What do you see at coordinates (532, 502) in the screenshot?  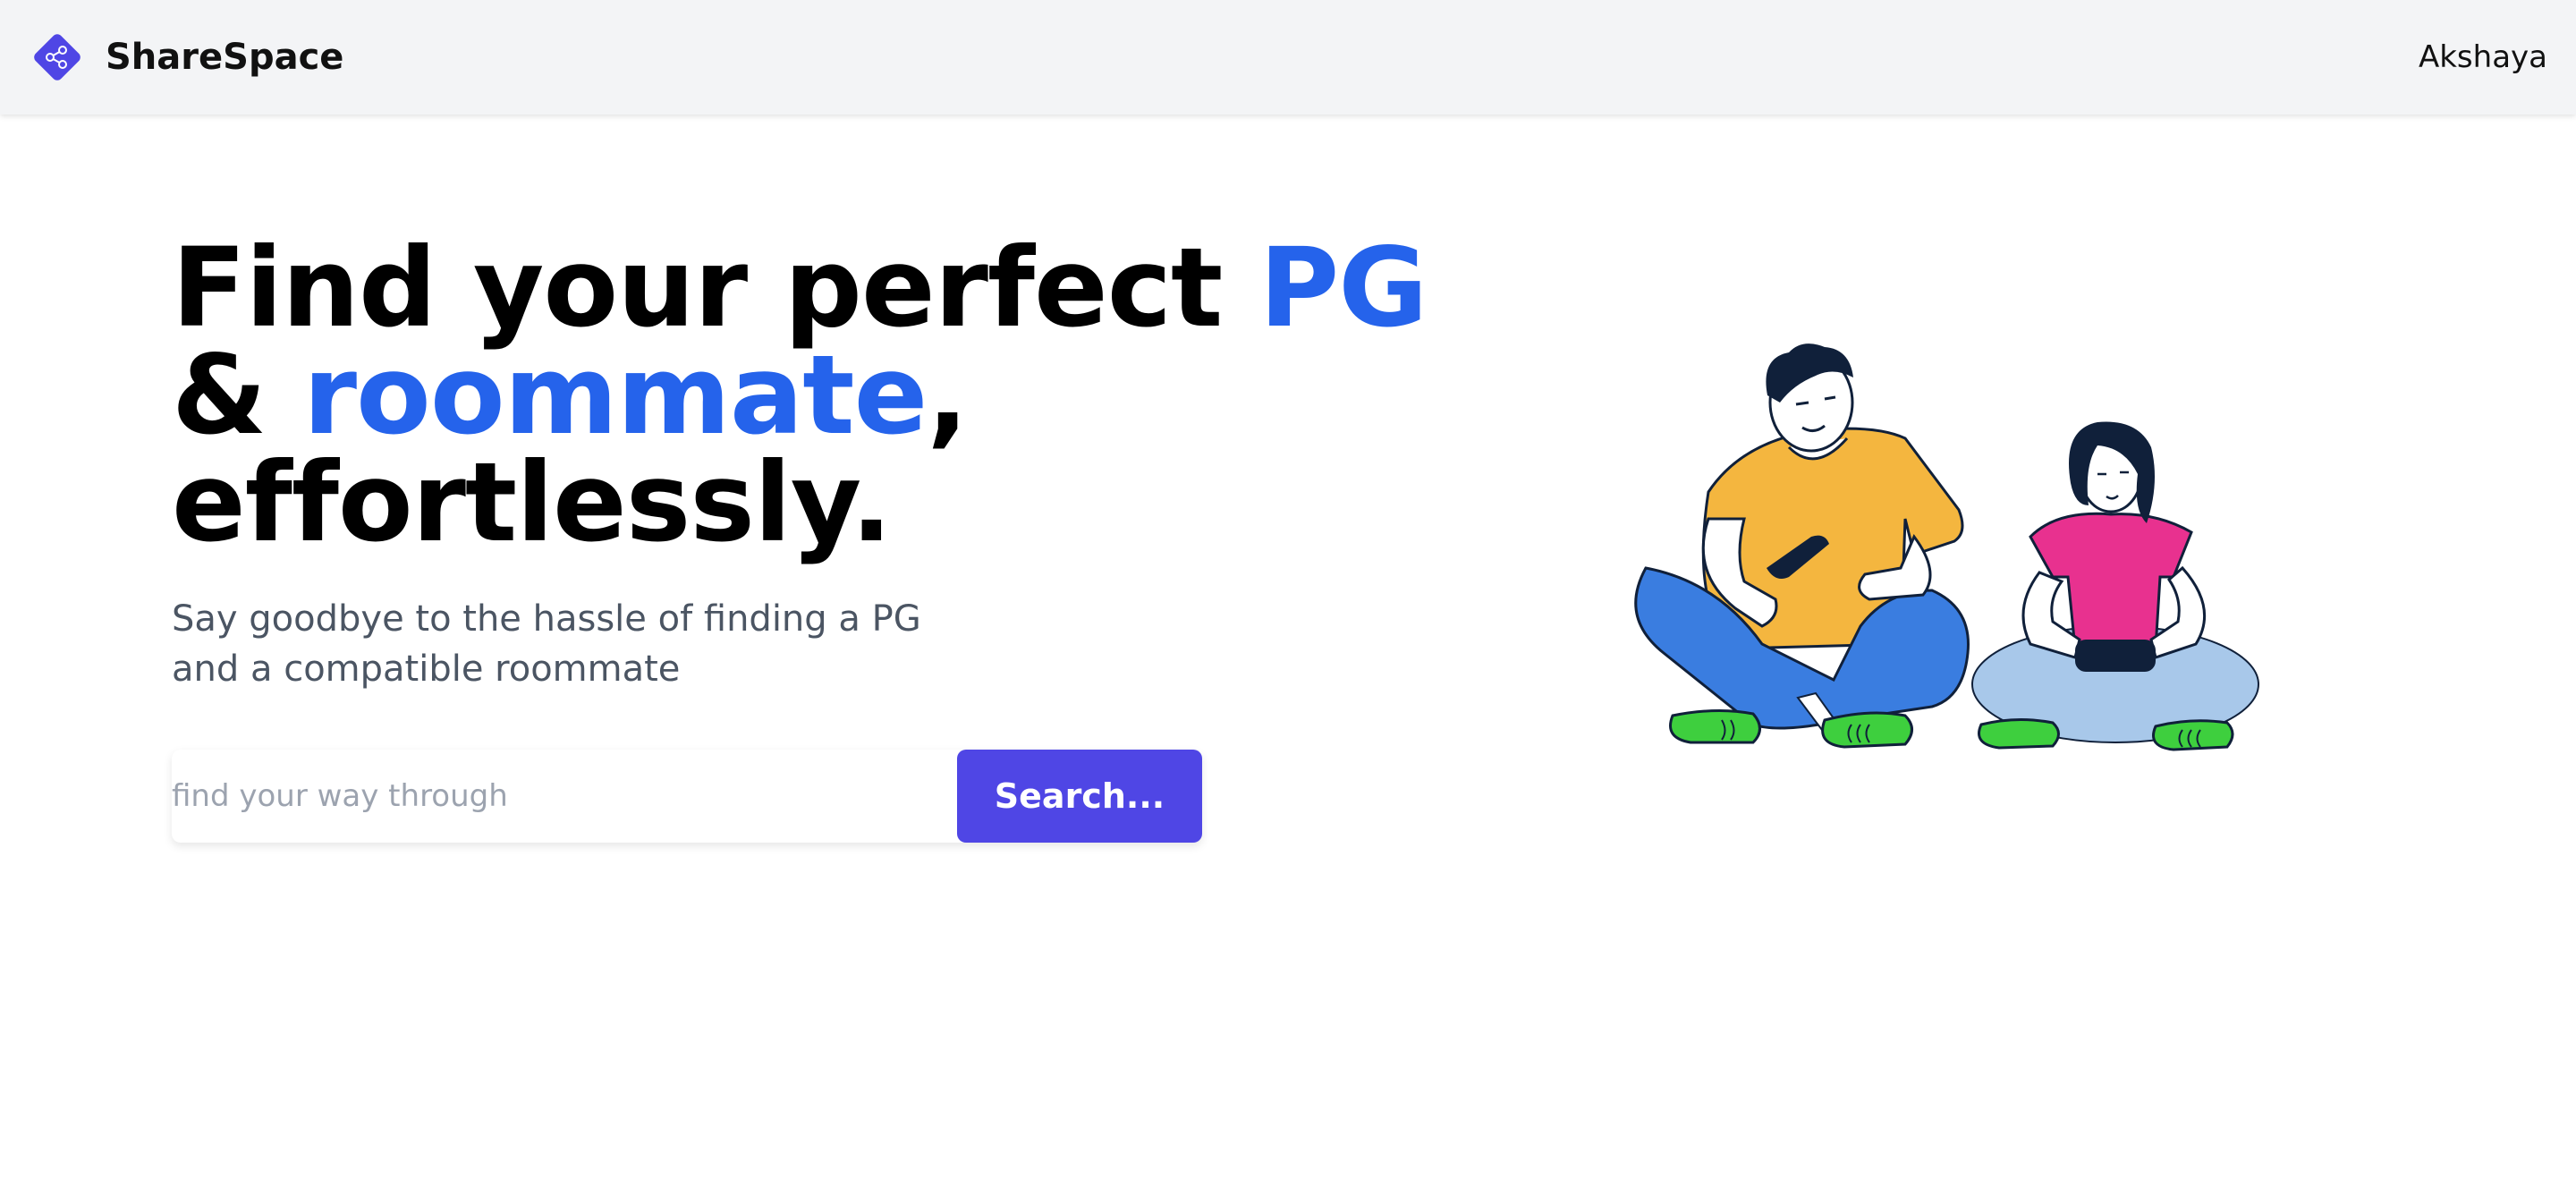 I see `hero-title-text-4: effortlessly.` at bounding box center [532, 502].